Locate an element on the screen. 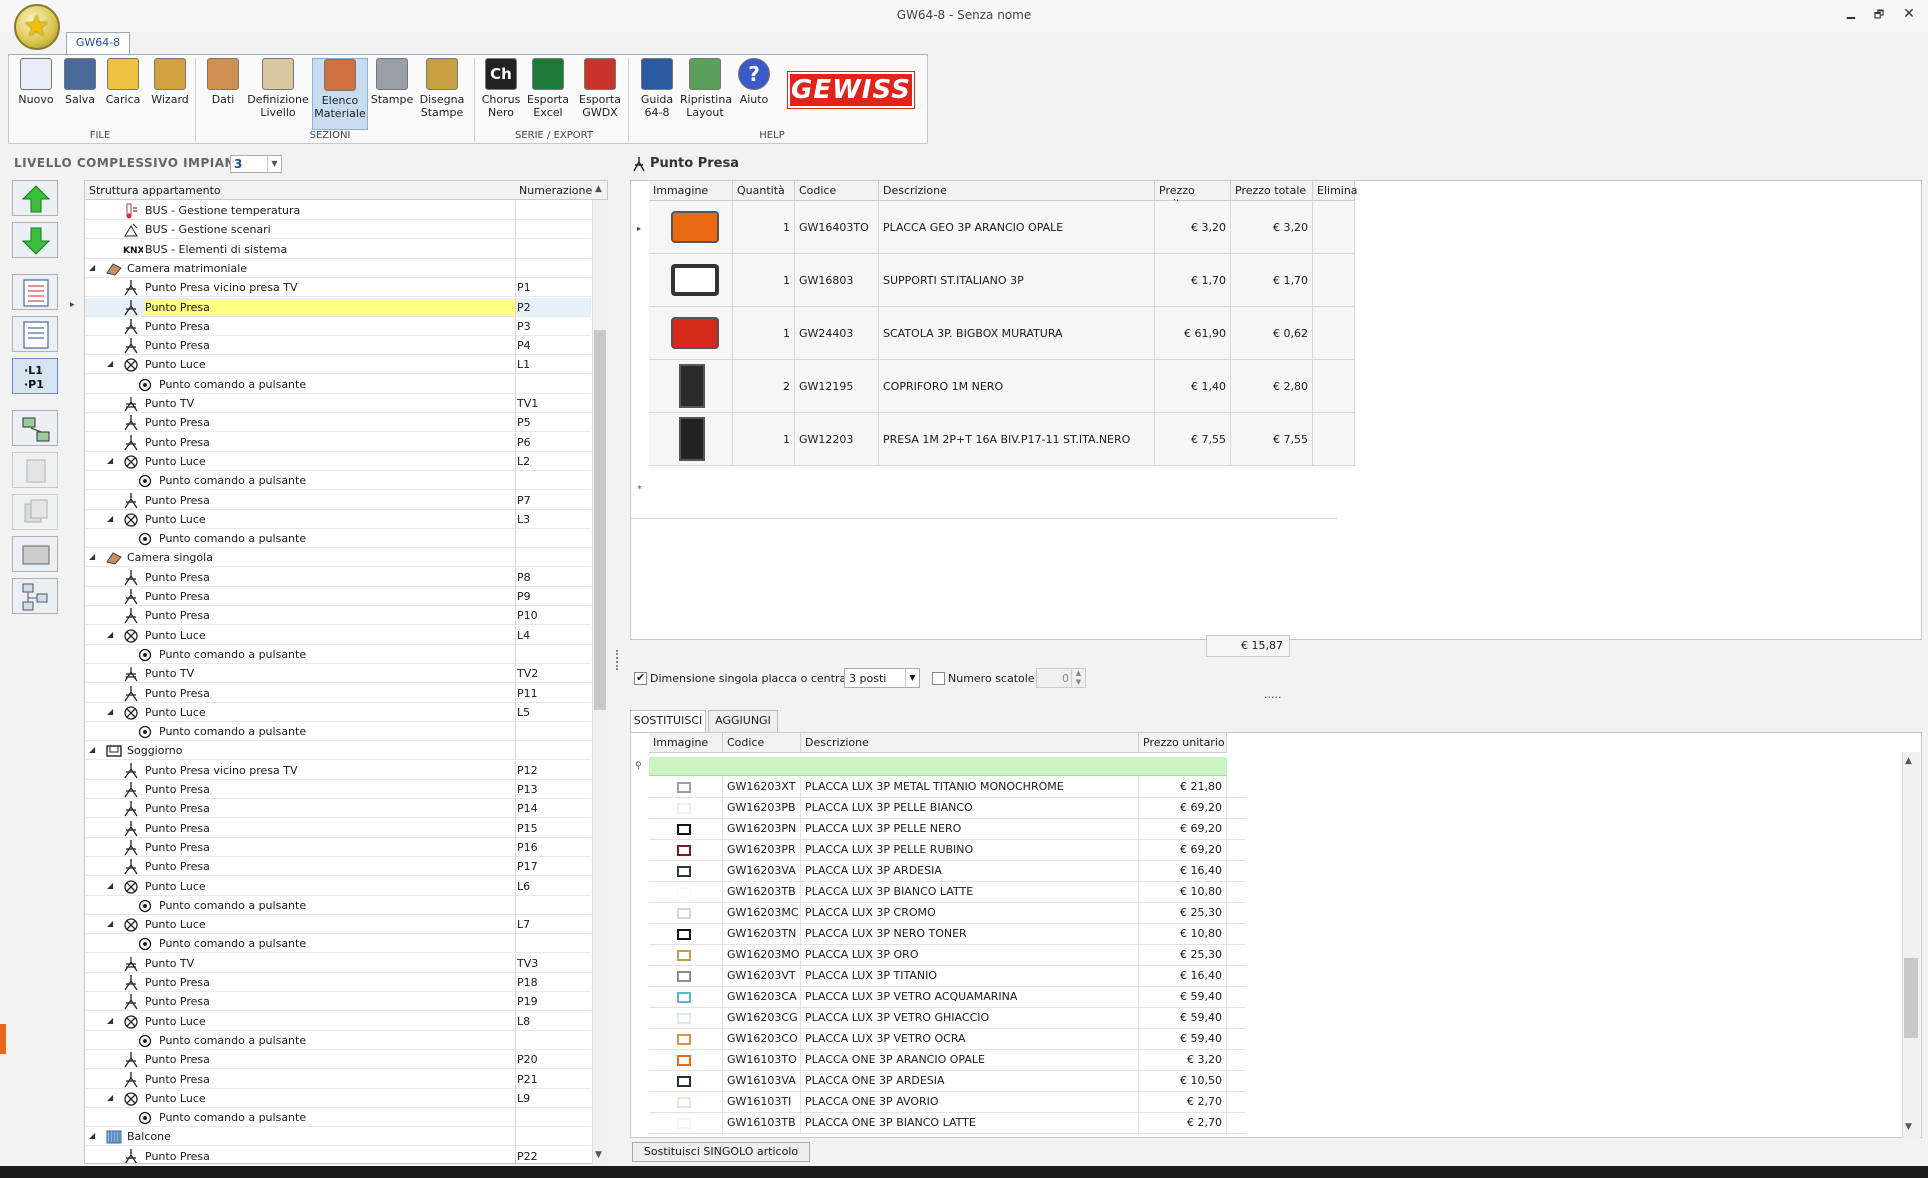 This screenshot has width=1928, height=1178. structure-button is located at coordinates (35, 596).